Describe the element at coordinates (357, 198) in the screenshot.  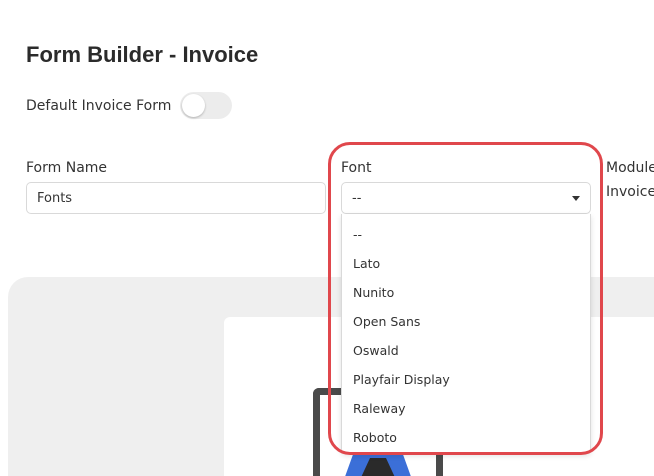
I see `font-select-value: --` at that location.